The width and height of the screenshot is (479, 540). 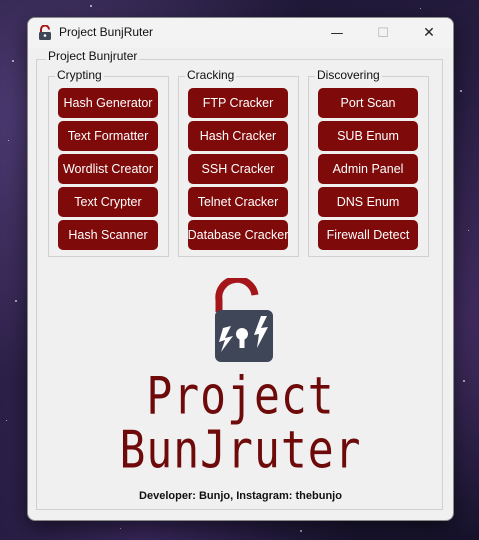 What do you see at coordinates (337, 33) in the screenshot?
I see `minimize-button: —` at bounding box center [337, 33].